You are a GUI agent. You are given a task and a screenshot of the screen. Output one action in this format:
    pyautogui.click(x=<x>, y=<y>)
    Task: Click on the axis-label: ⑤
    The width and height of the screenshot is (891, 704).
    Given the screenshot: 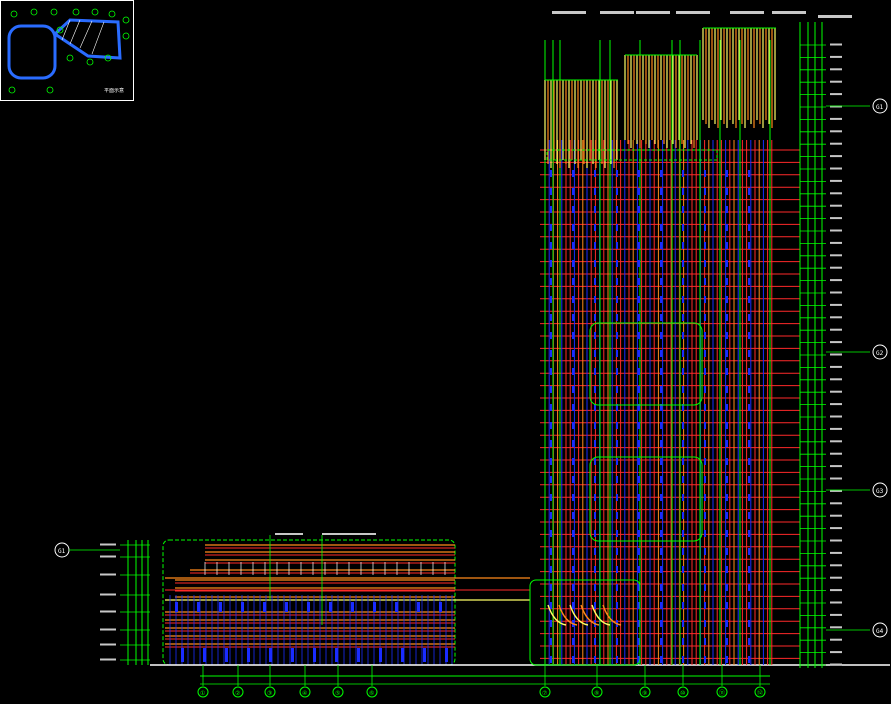 What is the action you would take?
    pyautogui.click(x=337, y=693)
    